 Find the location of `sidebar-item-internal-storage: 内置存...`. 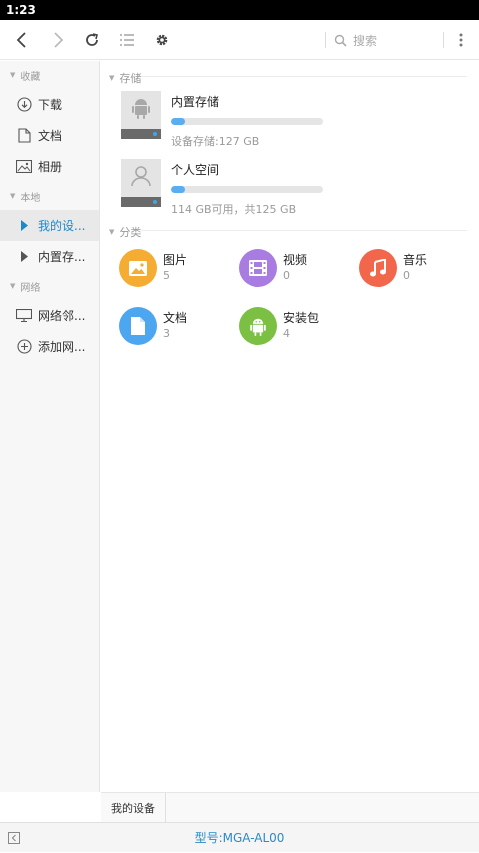

sidebar-item-internal-storage: 内置存... is located at coordinates (49, 256).